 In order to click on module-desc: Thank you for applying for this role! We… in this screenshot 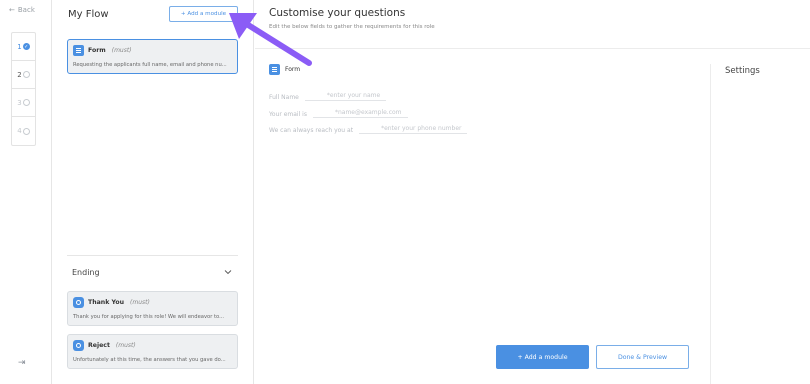, I will do `click(149, 317)`.